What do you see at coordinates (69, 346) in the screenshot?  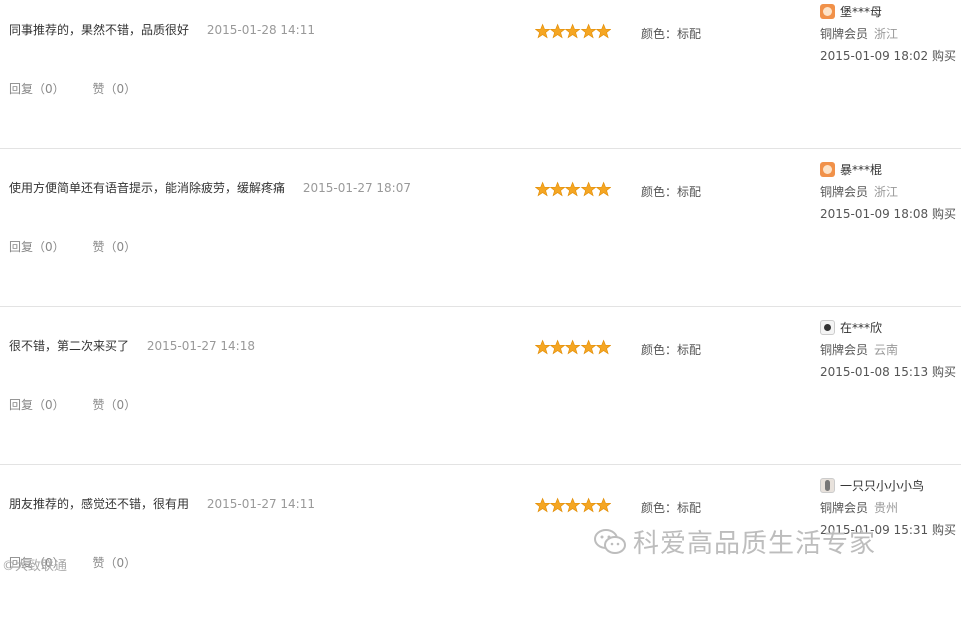 I see `review-text: 很不错，第二次来买了` at bounding box center [69, 346].